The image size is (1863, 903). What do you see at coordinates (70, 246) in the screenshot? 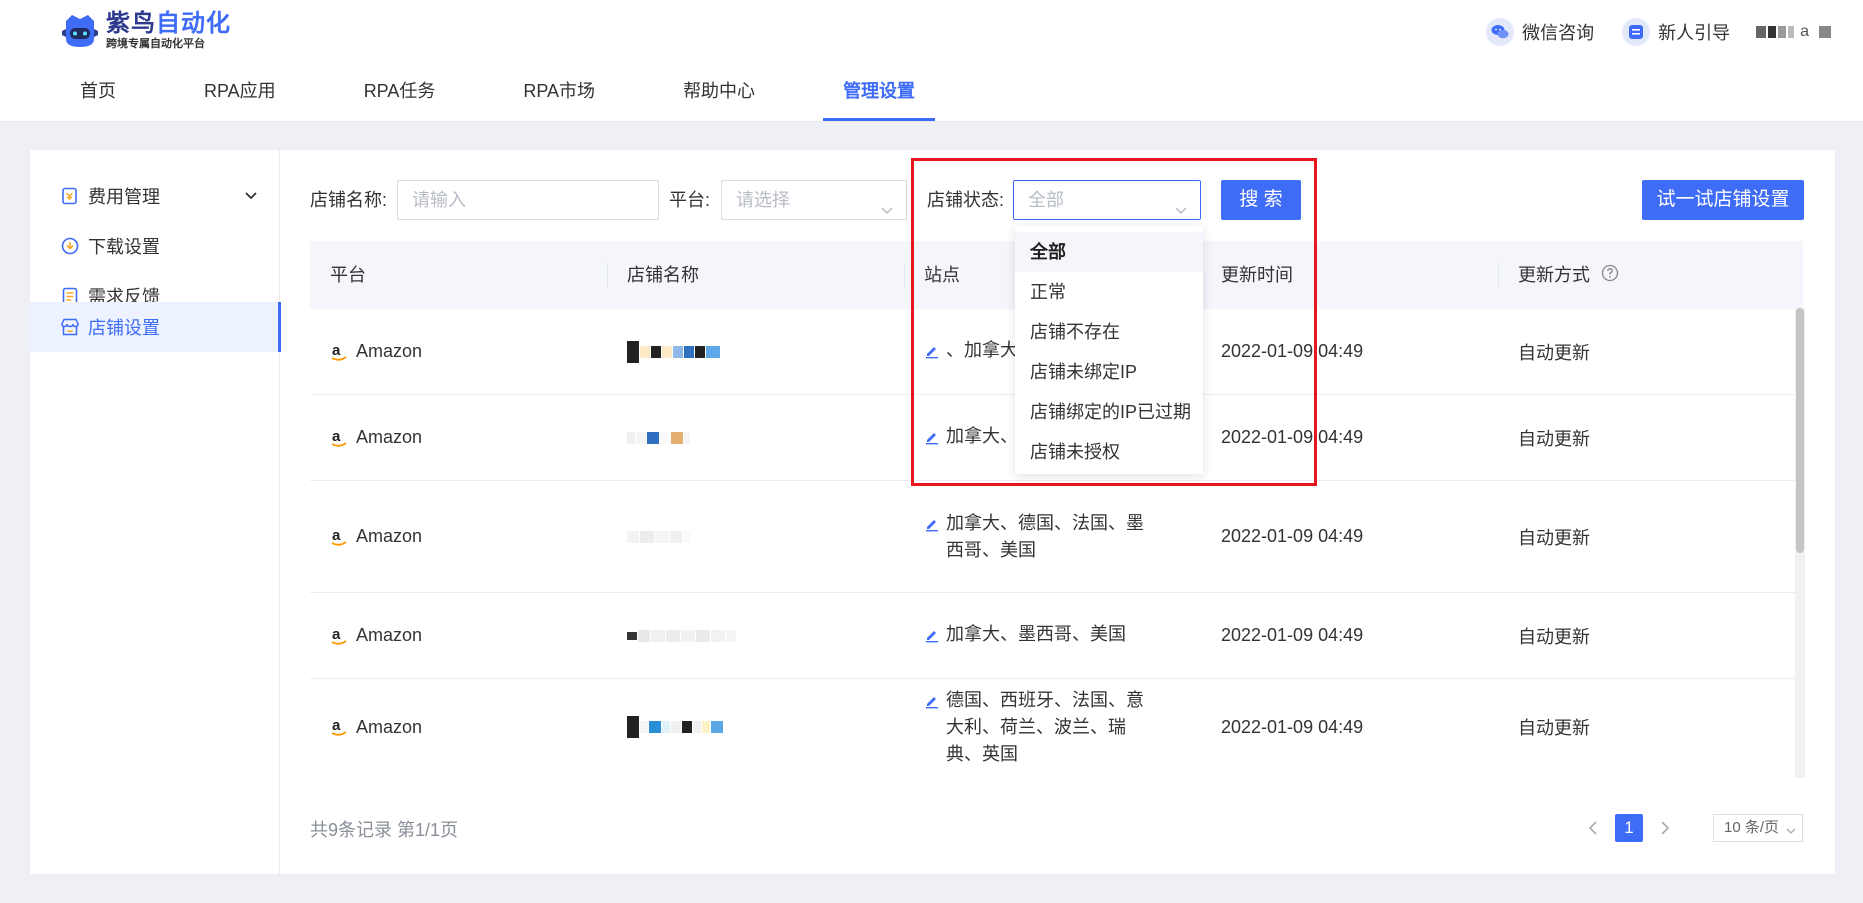
I see `download-icon` at bounding box center [70, 246].